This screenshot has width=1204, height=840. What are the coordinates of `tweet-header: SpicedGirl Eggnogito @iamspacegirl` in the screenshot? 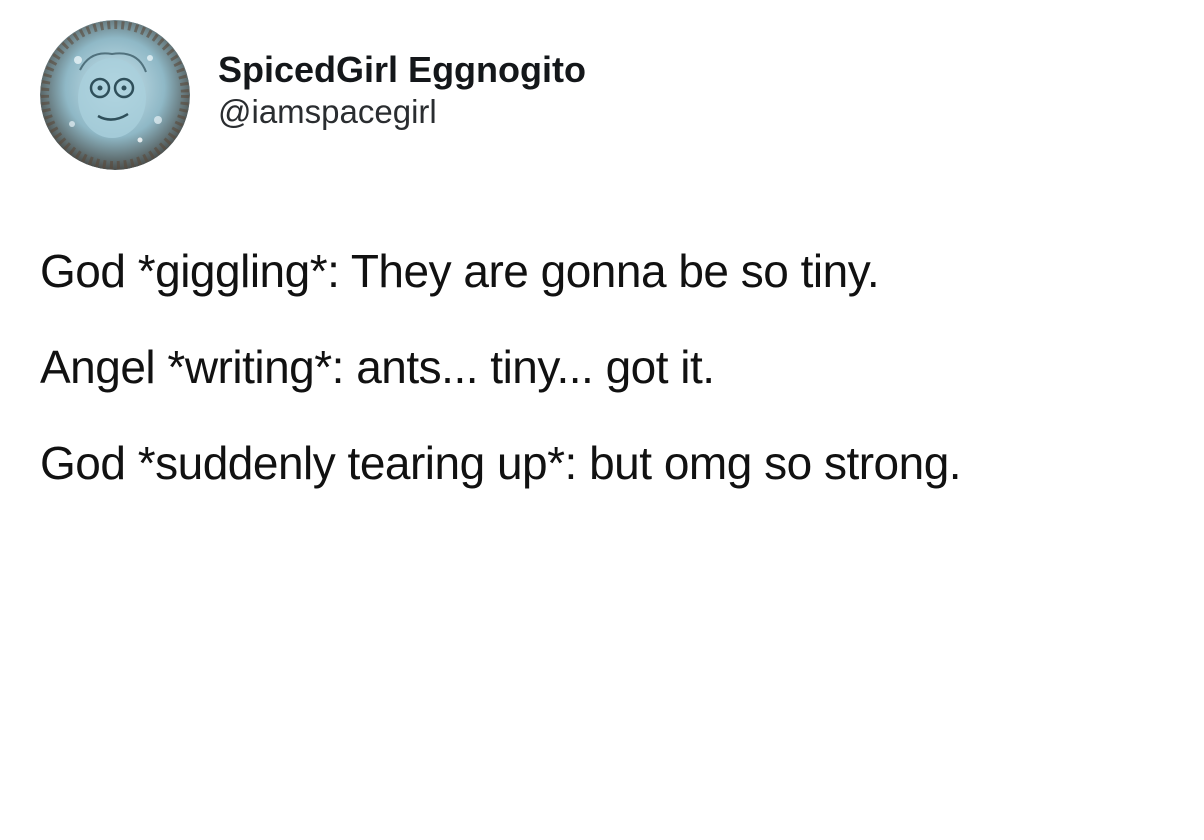 It's located at (313, 95).